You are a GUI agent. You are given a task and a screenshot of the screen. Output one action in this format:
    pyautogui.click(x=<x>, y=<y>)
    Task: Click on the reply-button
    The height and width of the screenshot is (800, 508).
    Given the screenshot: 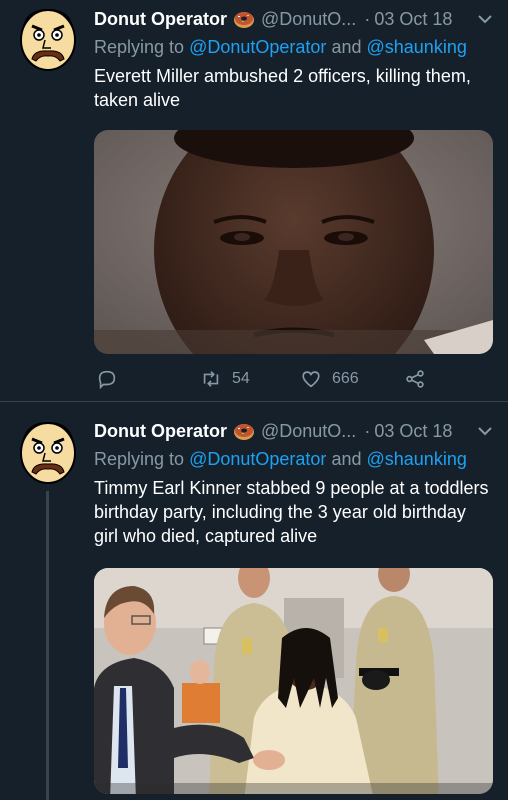 What is the action you would take?
    pyautogui.click(x=112, y=379)
    